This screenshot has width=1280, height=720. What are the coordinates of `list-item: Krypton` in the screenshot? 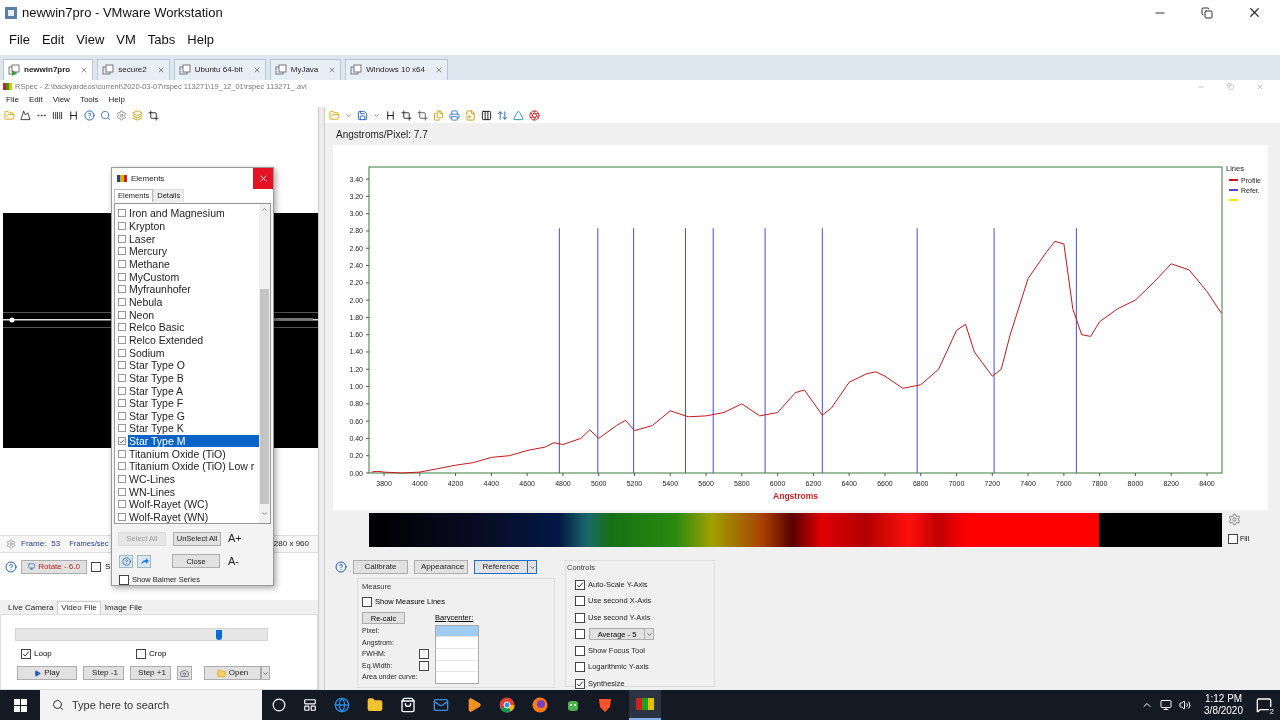 It's located at (147, 226).